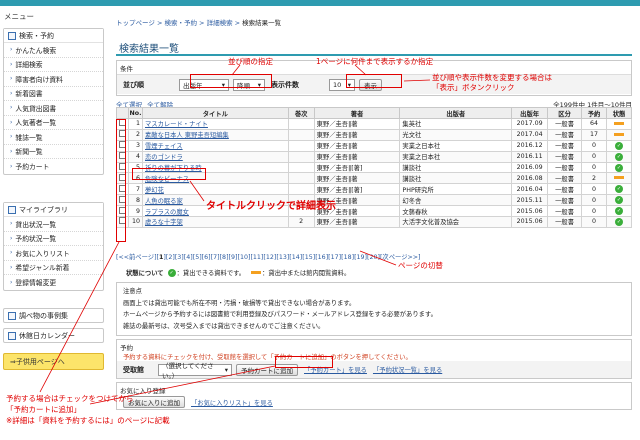  What do you see at coordinates (224, 257) in the screenshot?
I see `pager-page: 8` at bounding box center [224, 257].